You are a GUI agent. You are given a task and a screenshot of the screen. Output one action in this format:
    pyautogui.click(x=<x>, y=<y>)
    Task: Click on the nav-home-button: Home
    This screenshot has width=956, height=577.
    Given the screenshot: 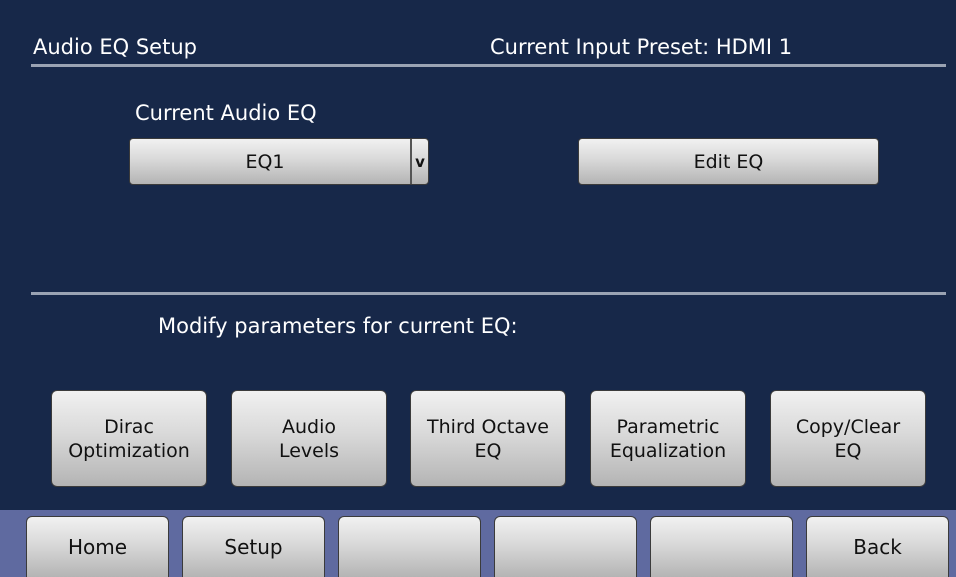 What is the action you would take?
    pyautogui.click(x=97, y=546)
    